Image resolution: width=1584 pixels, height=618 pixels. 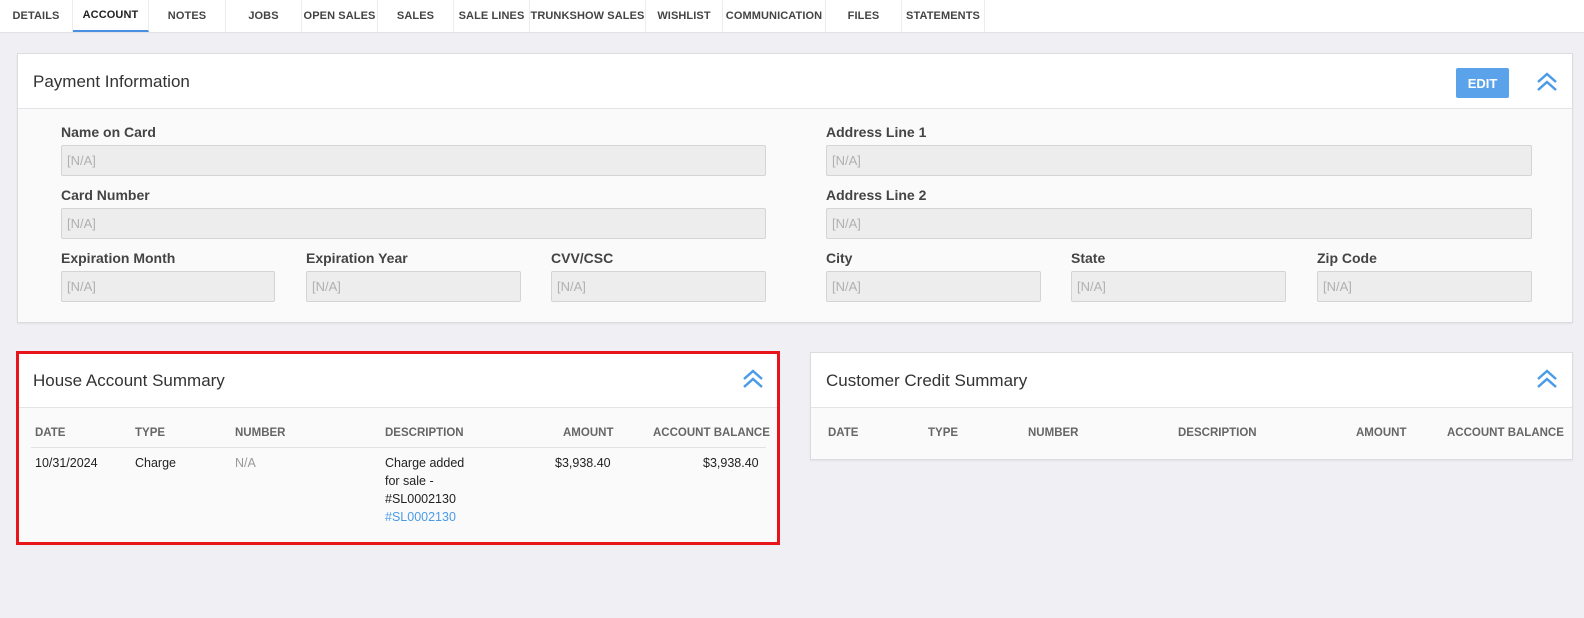 I want to click on city-label: City, so click(x=839, y=258).